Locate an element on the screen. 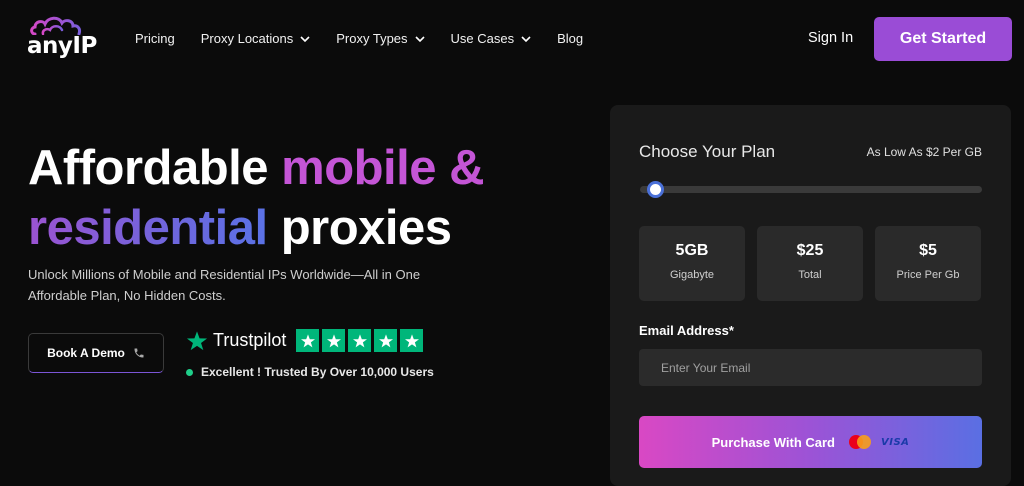 This screenshot has width=1024, height=486. email-input is located at coordinates (810, 367).